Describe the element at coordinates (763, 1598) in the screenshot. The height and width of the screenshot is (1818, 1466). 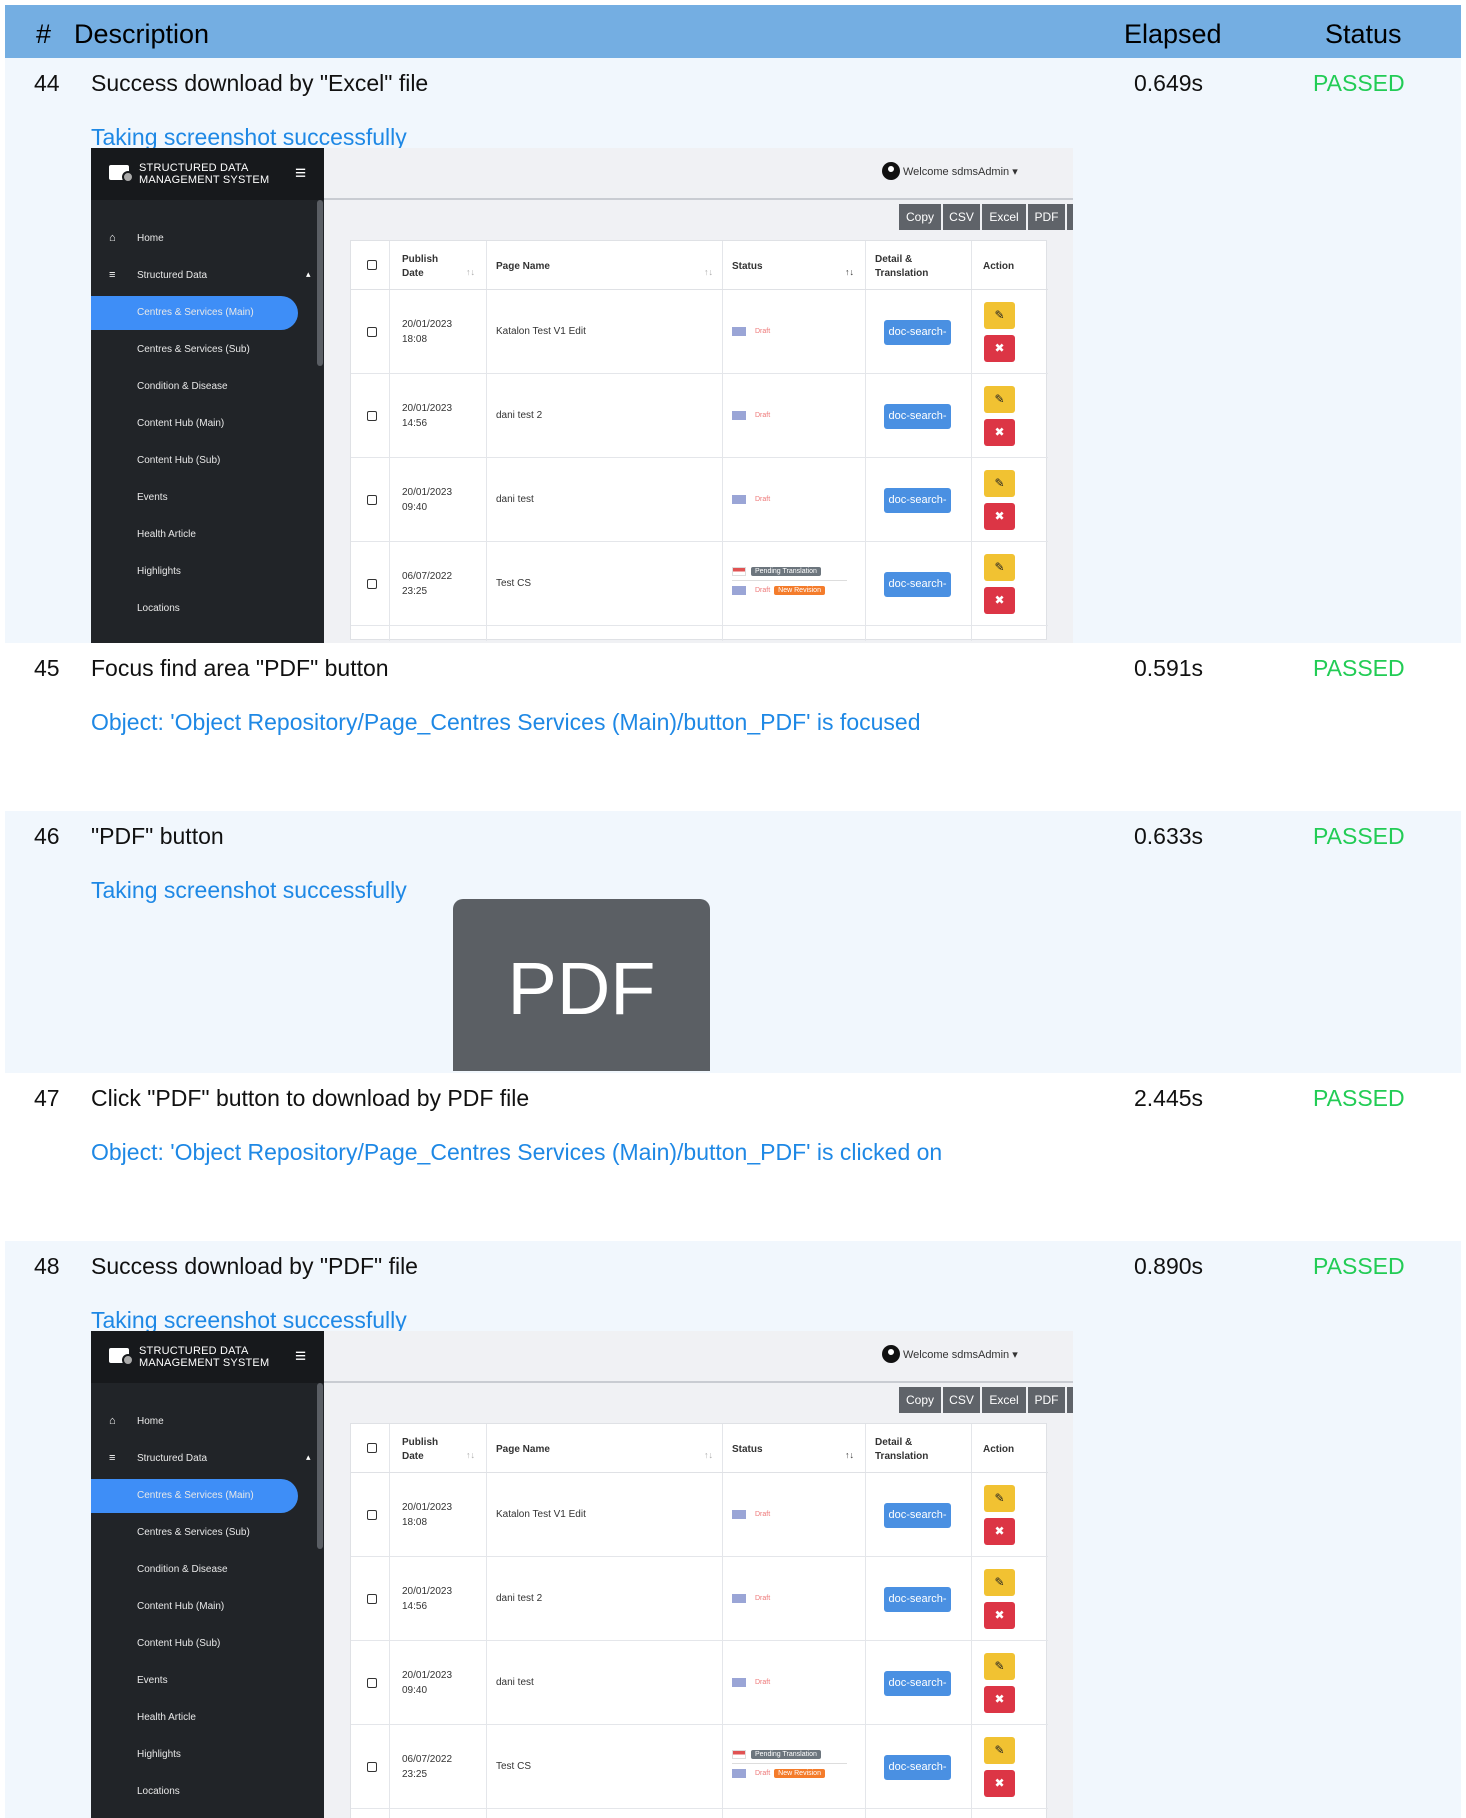
I see `draft-badge: Draft` at that location.